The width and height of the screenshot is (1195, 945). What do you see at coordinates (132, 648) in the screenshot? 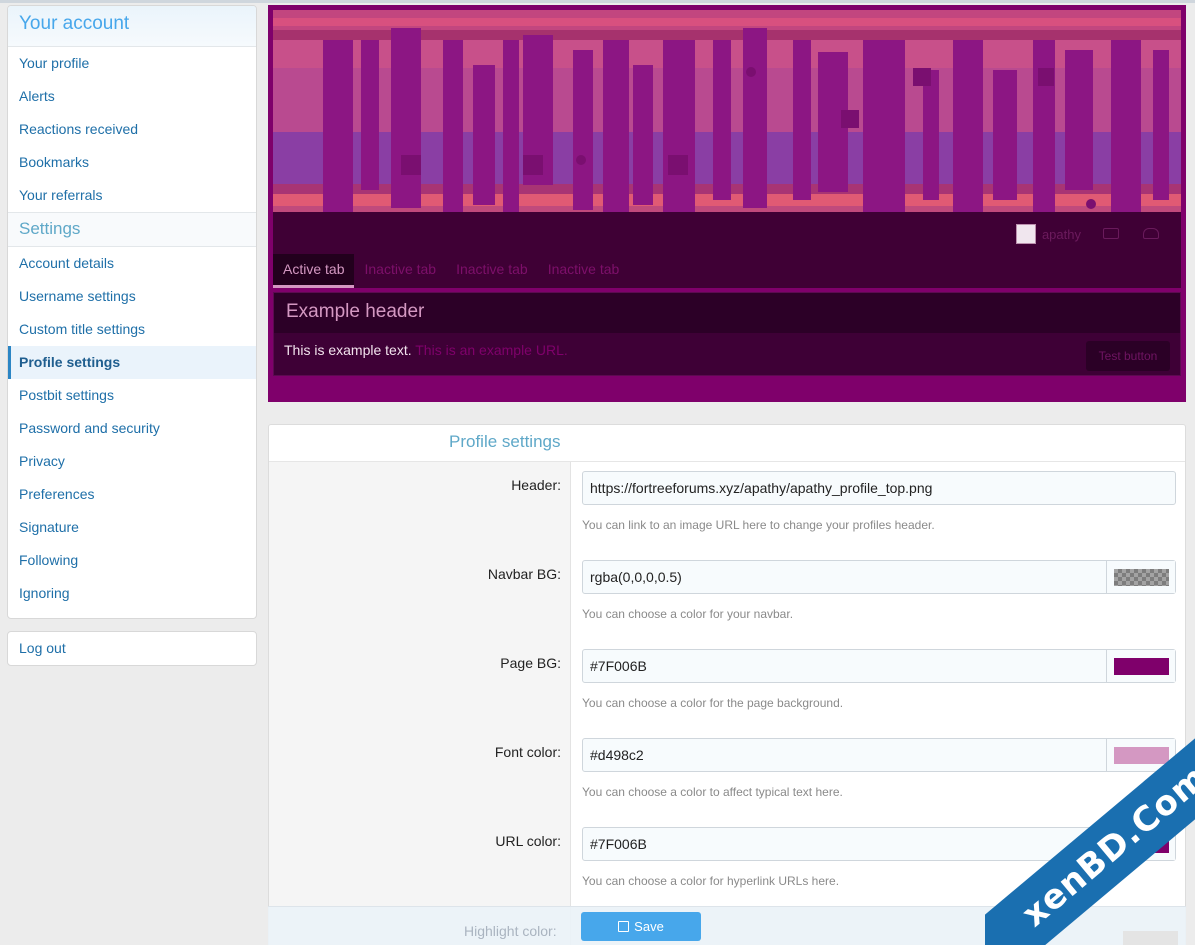
I see `logout-link: Log out` at bounding box center [132, 648].